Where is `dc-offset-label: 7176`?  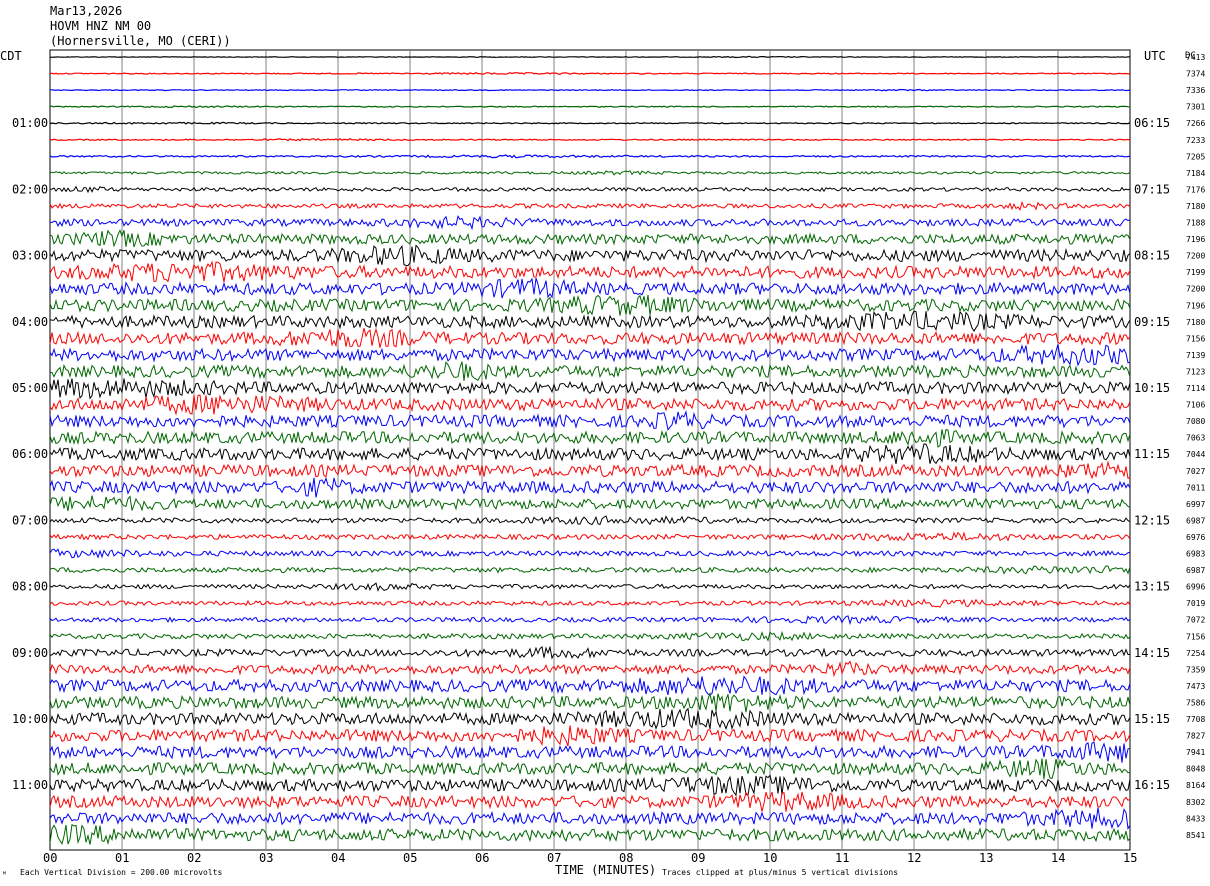 dc-offset-label: 7176 is located at coordinates (1195, 189).